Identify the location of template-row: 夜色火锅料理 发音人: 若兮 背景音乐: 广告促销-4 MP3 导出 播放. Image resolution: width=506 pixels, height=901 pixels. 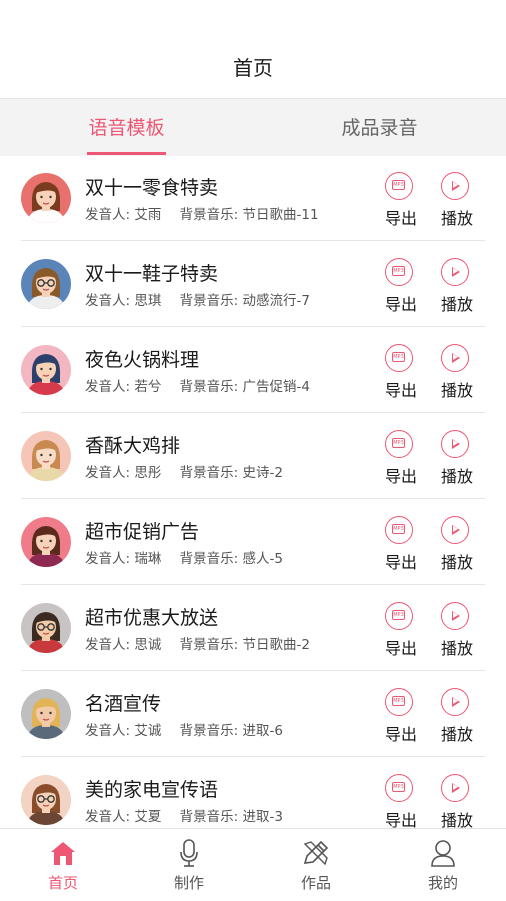
(253, 370).